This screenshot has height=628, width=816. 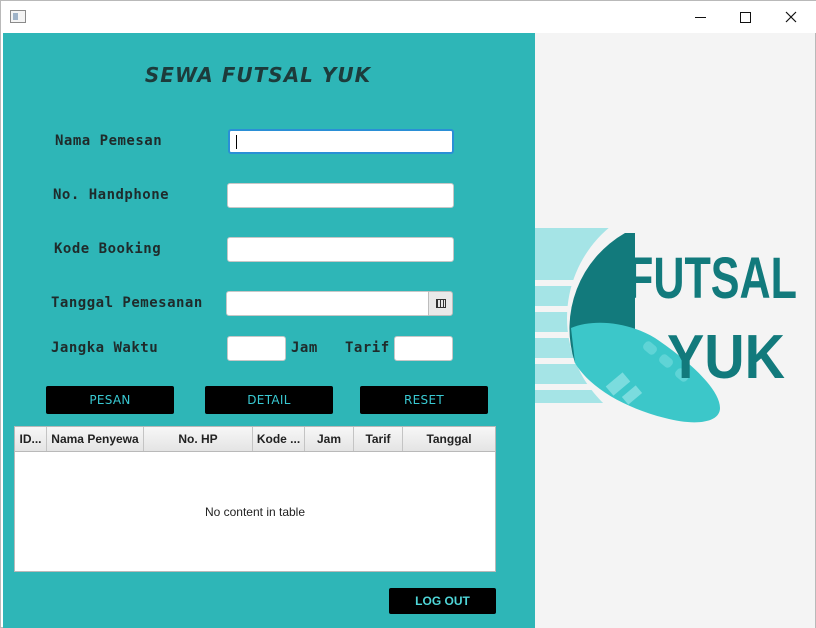 What do you see at coordinates (255, 512) in the screenshot?
I see `table-empty-message: No content in table` at bounding box center [255, 512].